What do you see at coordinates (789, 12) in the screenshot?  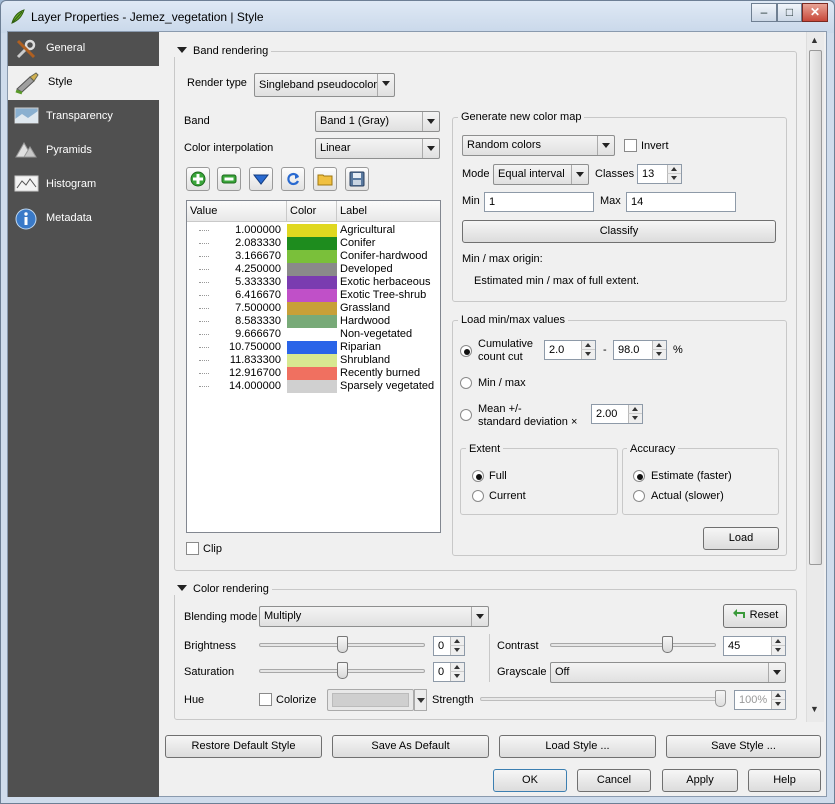 I see `maximize-button: □` at bounding box center [789, 12].